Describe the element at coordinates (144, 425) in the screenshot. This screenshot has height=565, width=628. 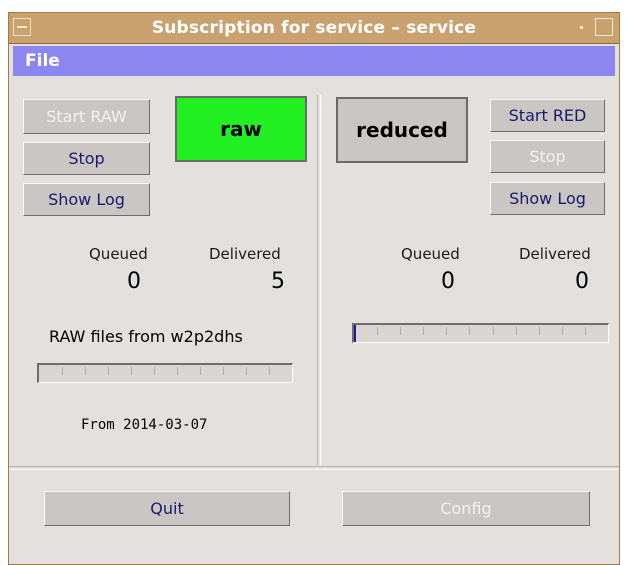
I see `raw-from-date: From 2014-03-07` at that location.